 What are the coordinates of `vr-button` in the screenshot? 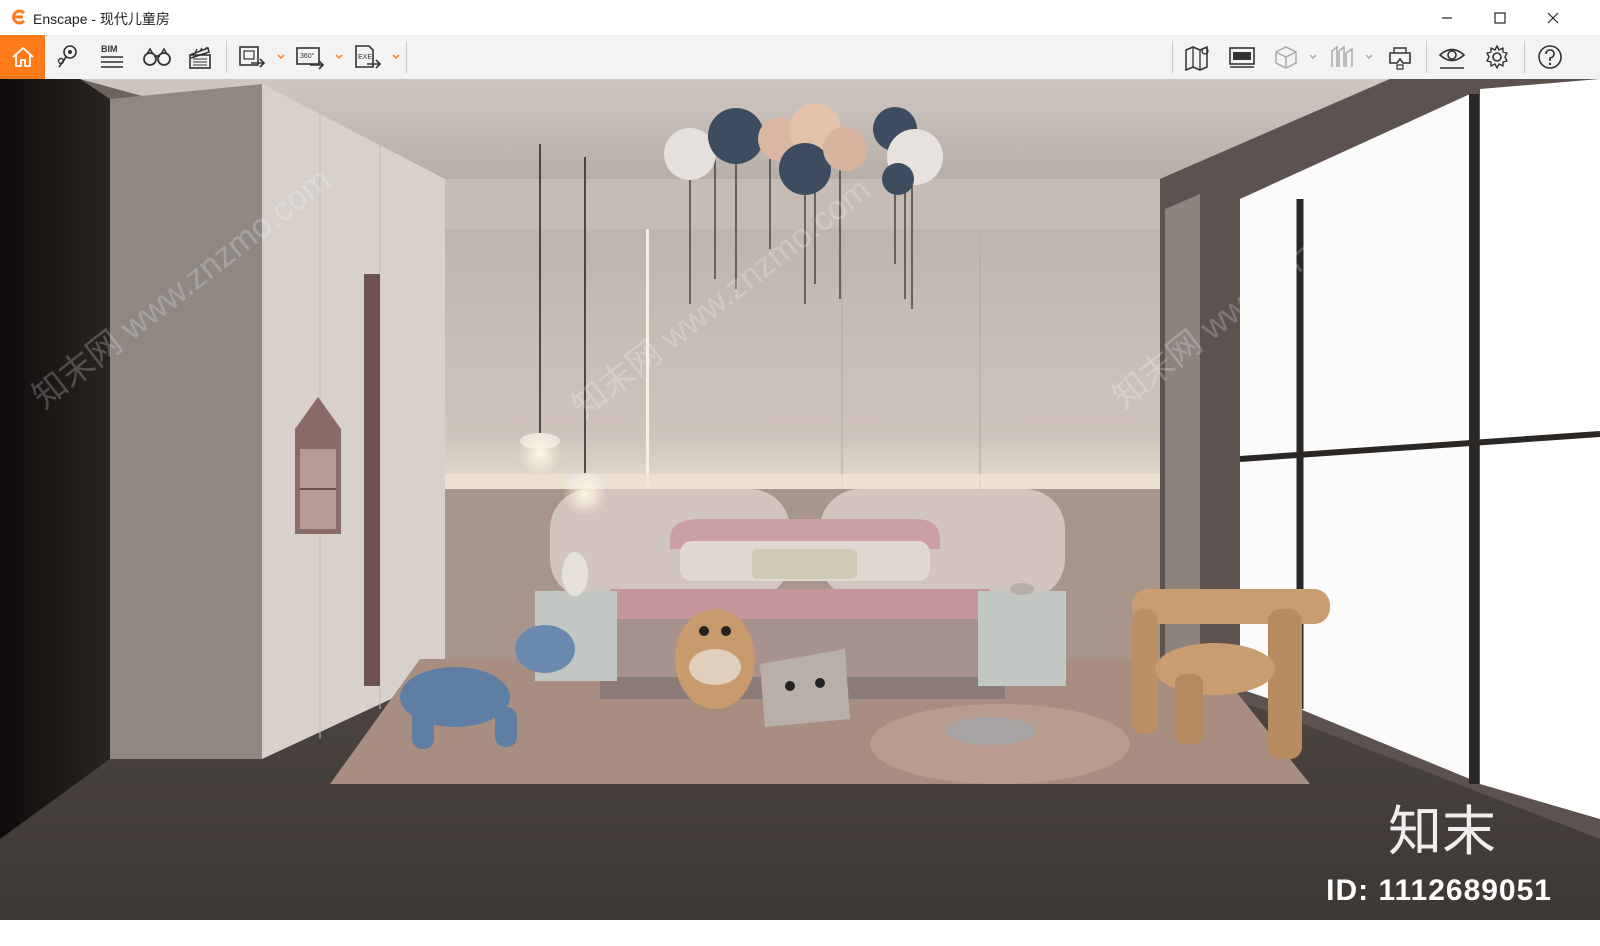 It's located at (1400, 57).